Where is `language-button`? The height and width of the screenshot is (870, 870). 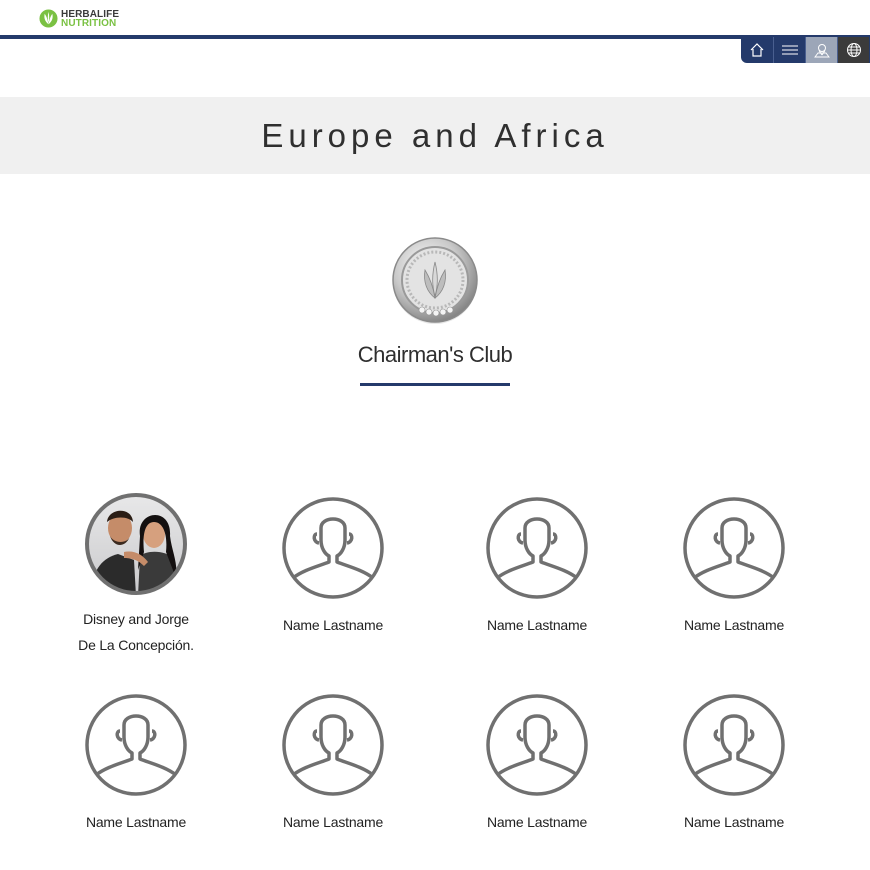
language-button is located at coordinates (853, 50).